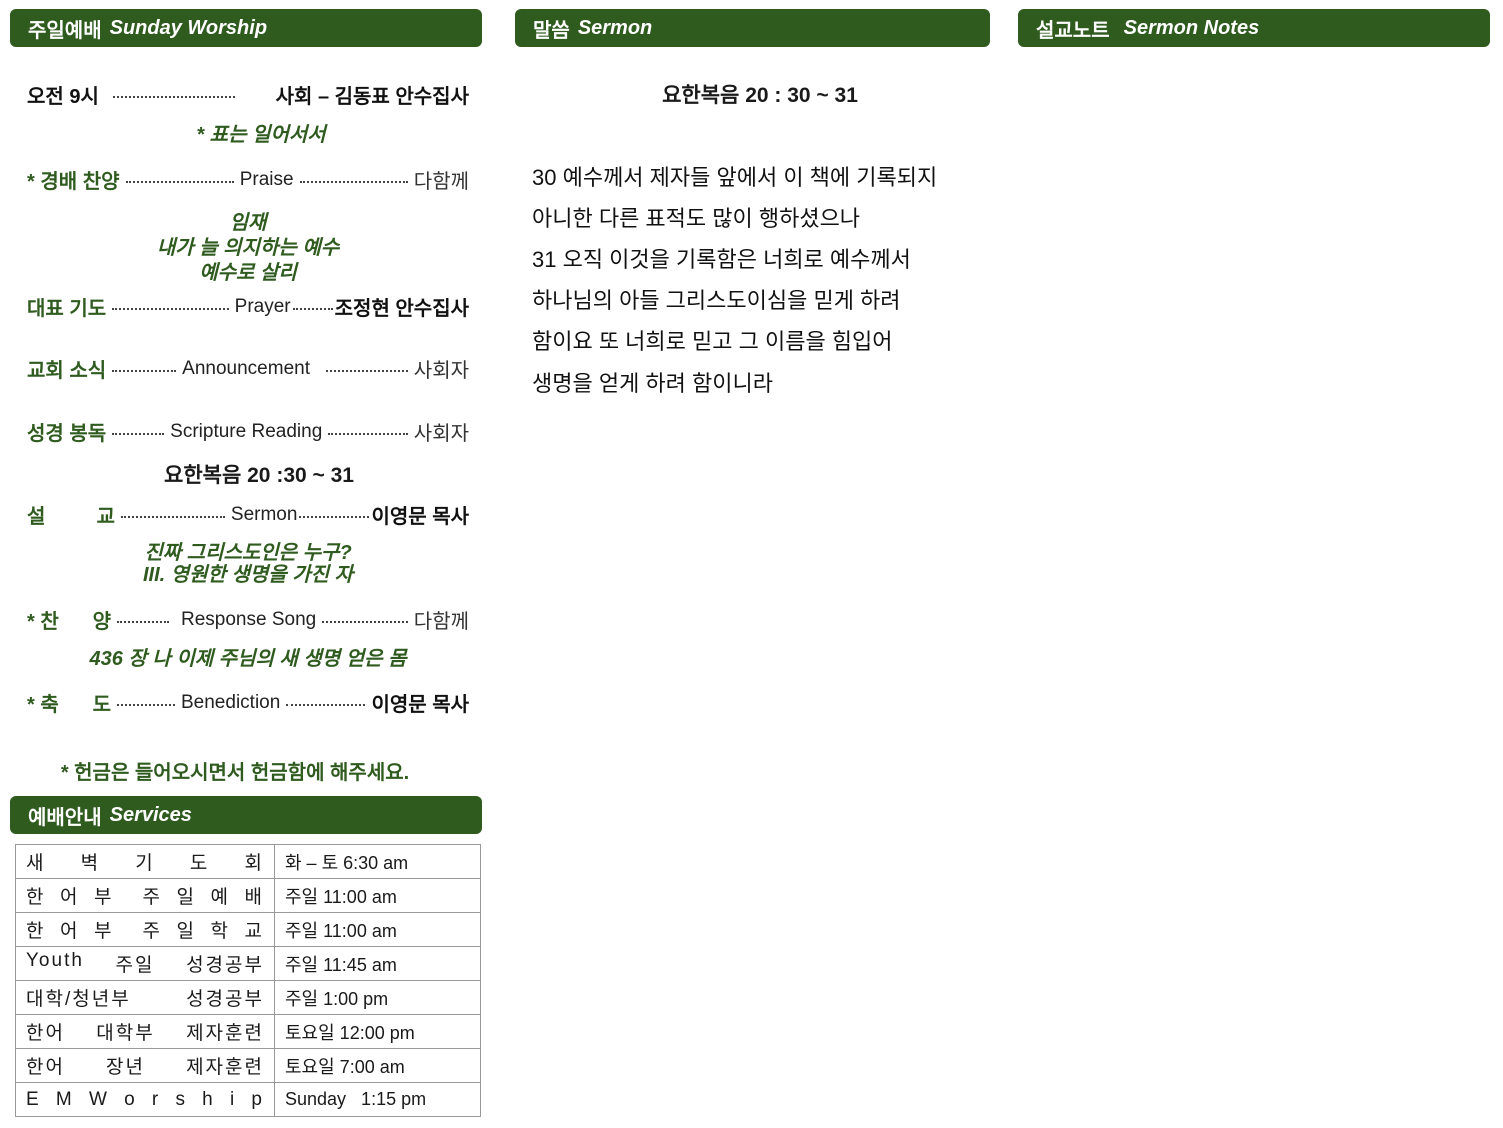 Image resolution: width=1503 pixels, height=1128 pixels. What do you see at coordinates (696, 218) in the screenshot?
I see `verse-line: 아니한 다른 표적도 많이 행하셨으나` at bounding box center [696, 218].